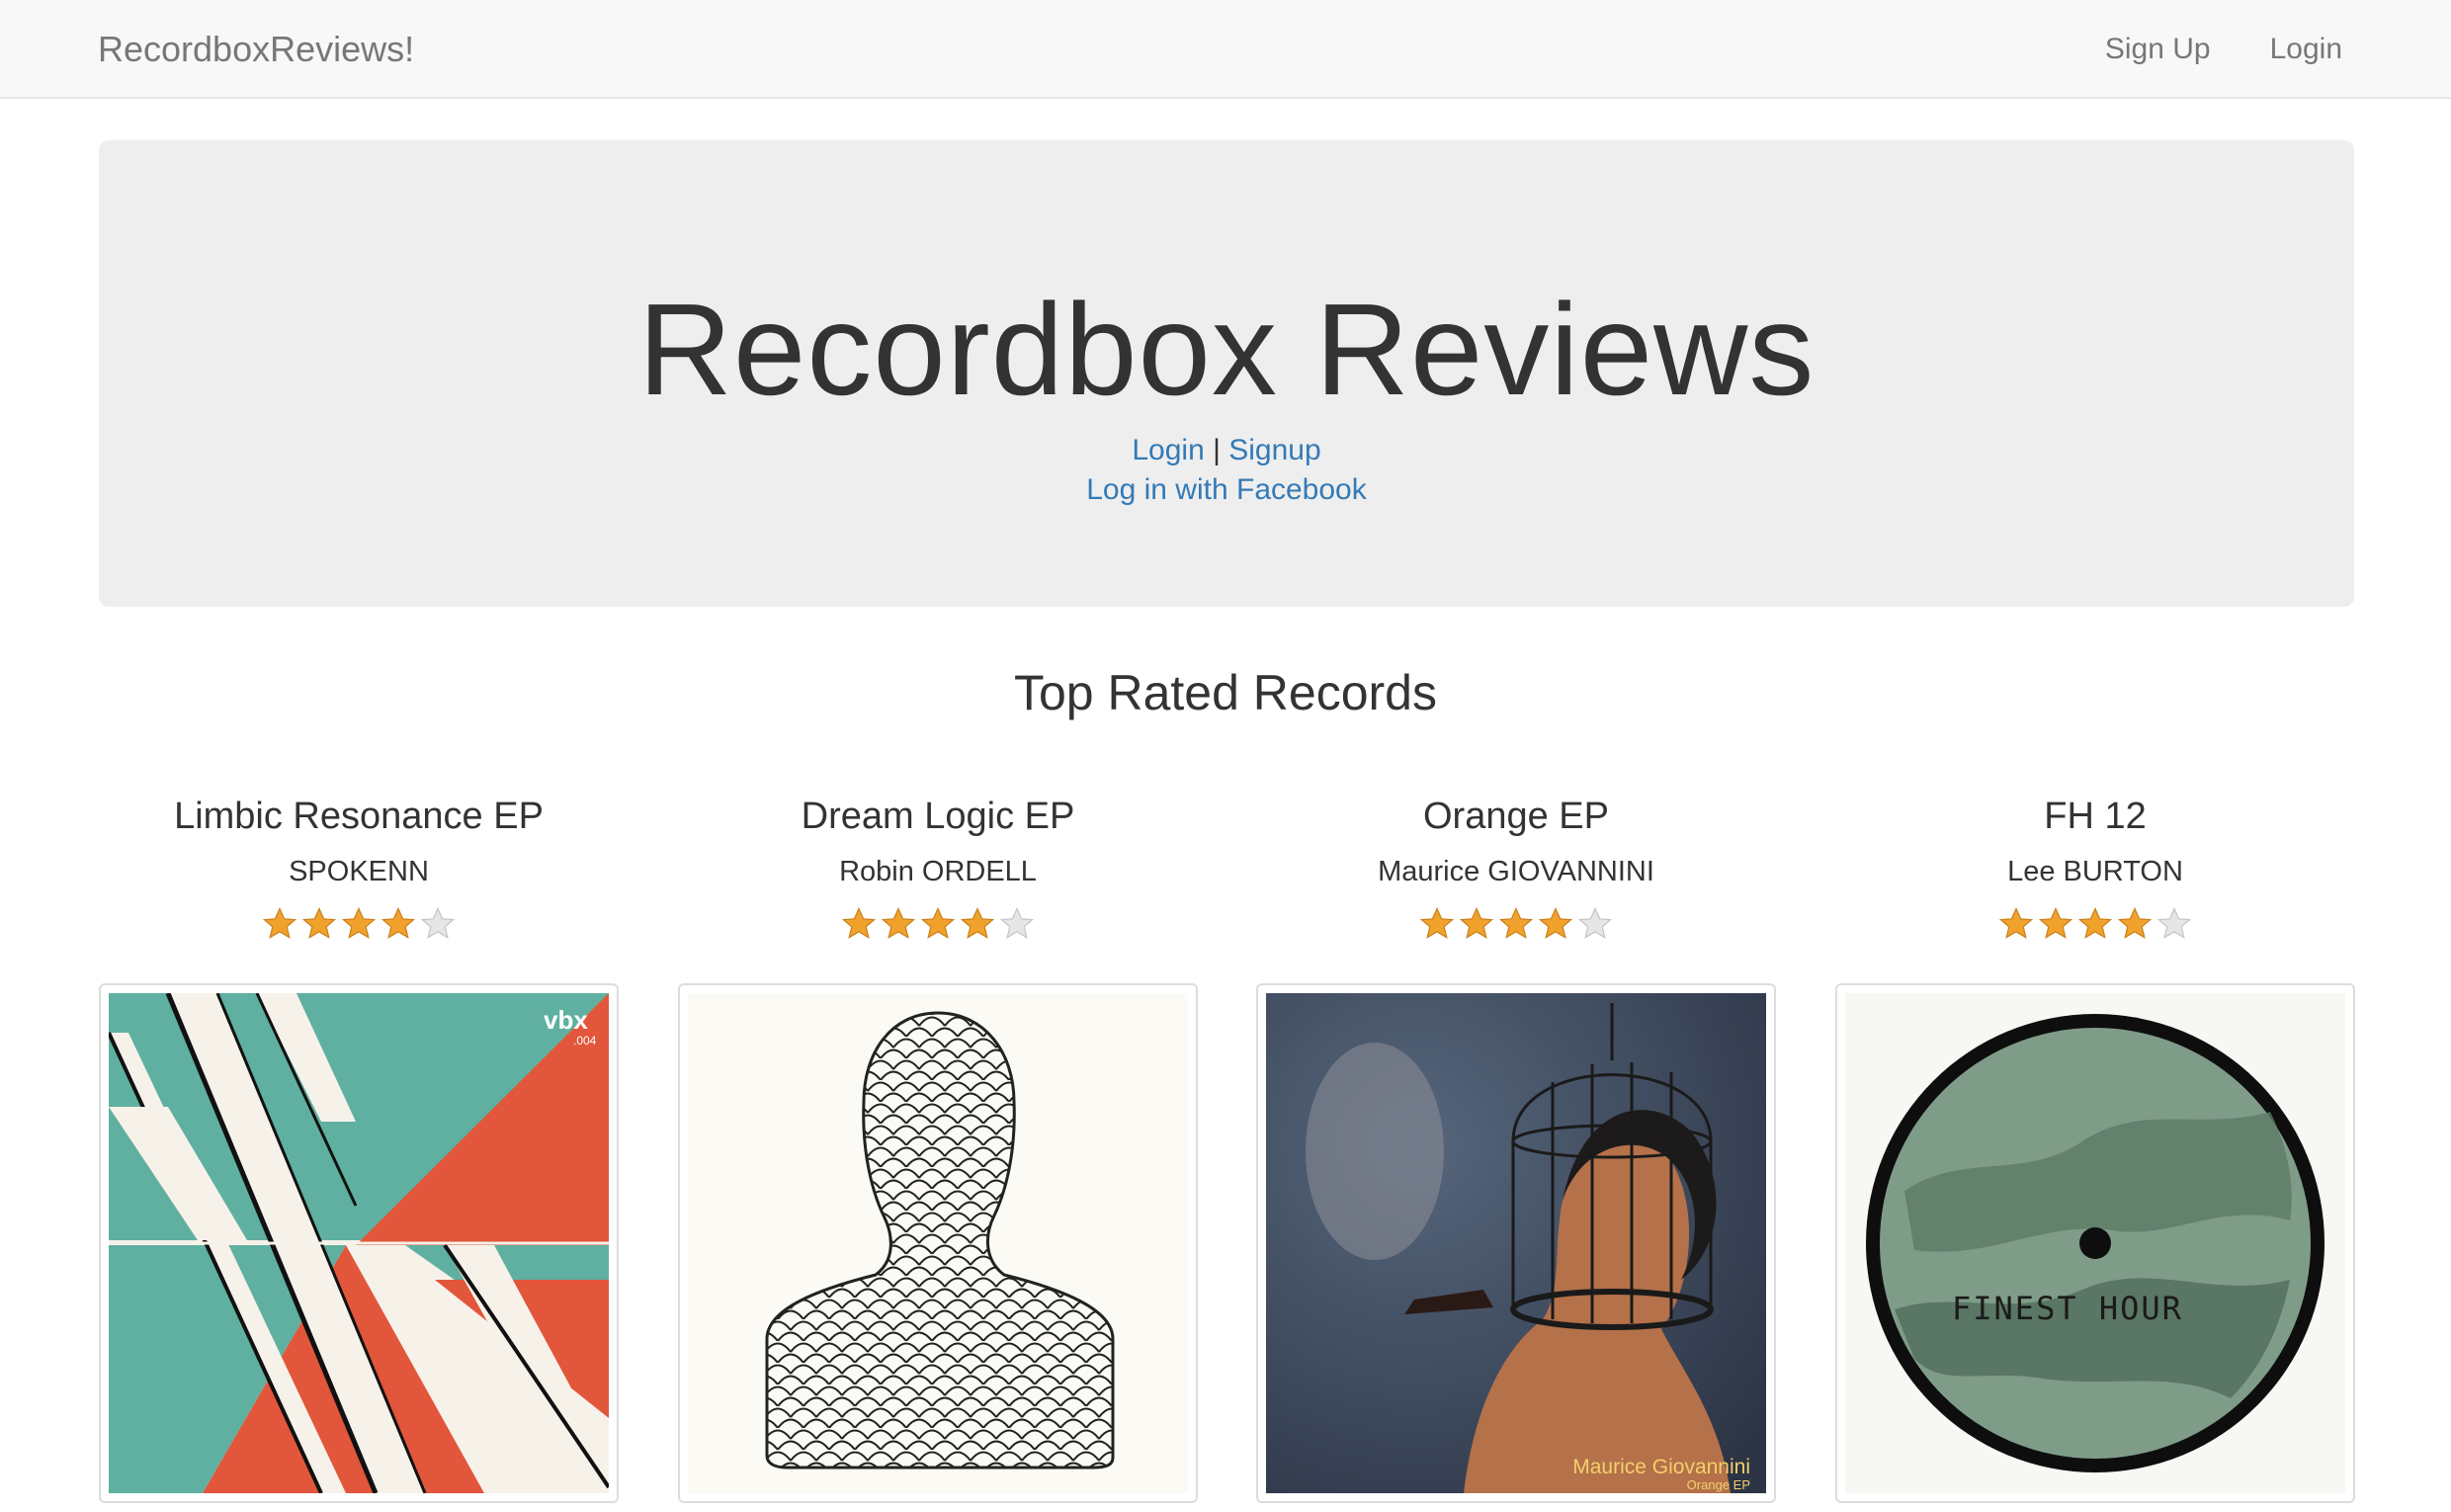 This screenshot has height=1512, width=2451. Describe the element at coordinates (2067, 1308) in the screenshot. I see `cover-label-text: FINEST HOUR` at that location.